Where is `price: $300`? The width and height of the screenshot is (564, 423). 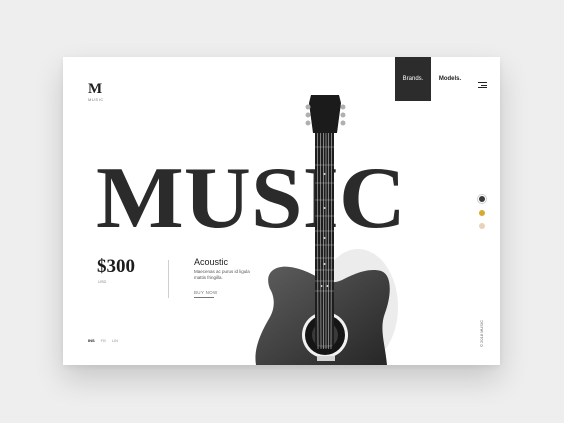
price: $300 is located at coordinates (116, 266).